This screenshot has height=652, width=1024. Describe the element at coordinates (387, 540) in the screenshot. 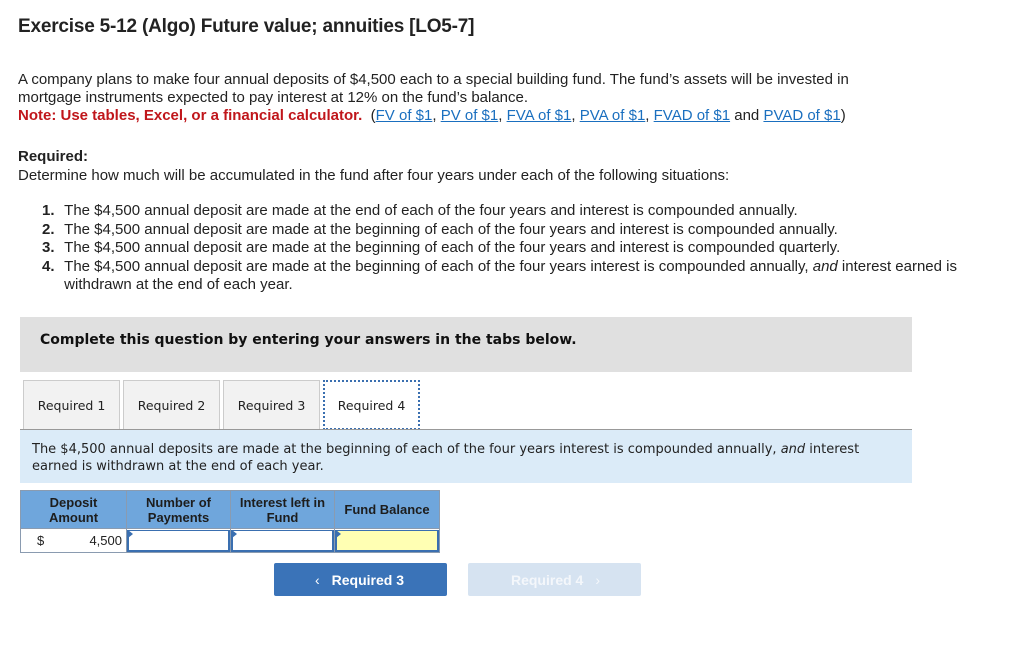

I see `fund-balance-input` at that location.